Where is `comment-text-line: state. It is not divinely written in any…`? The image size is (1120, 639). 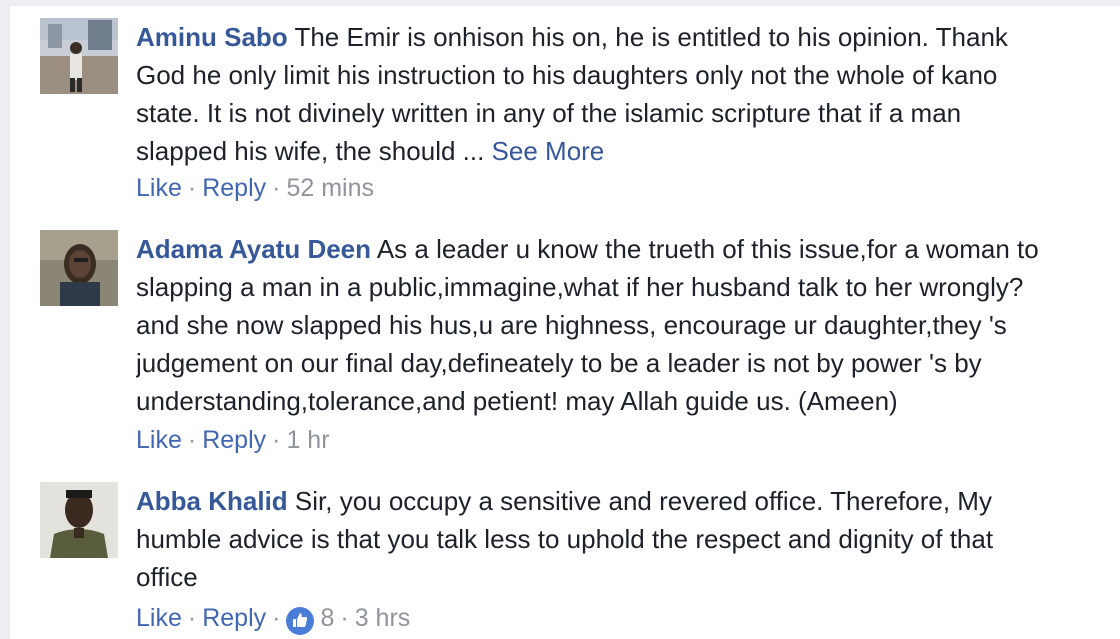
comment-text-line: state. It is not divinely written in any… is located at coordinates (549, 113).